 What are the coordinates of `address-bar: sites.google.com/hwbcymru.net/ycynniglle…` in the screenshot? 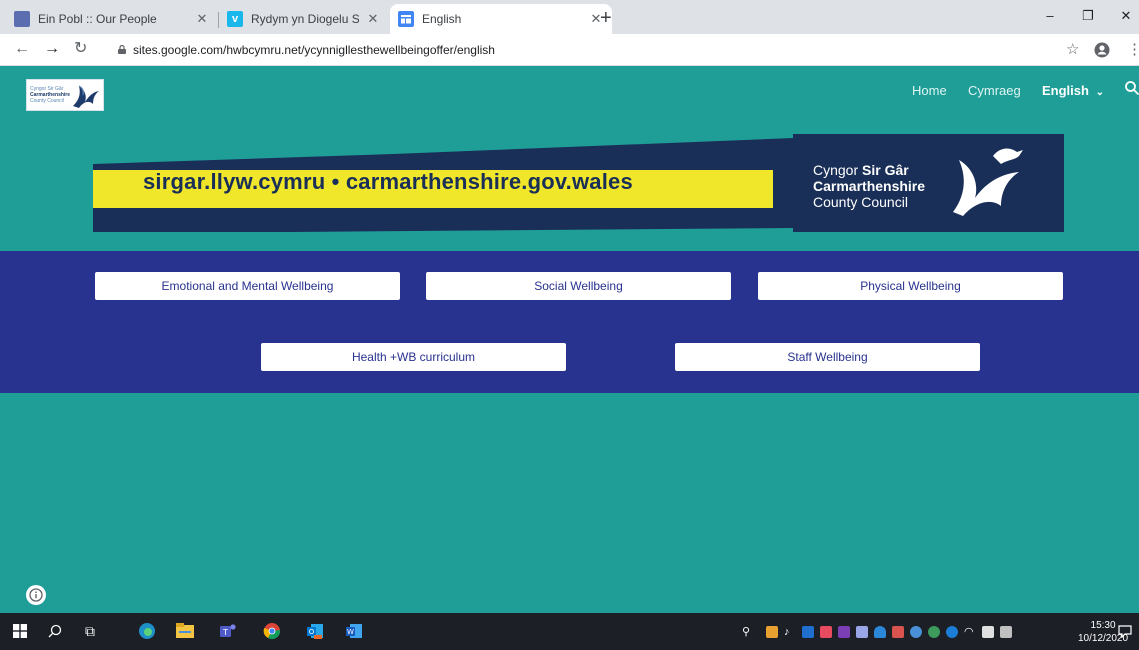 It's located at (314, 50).